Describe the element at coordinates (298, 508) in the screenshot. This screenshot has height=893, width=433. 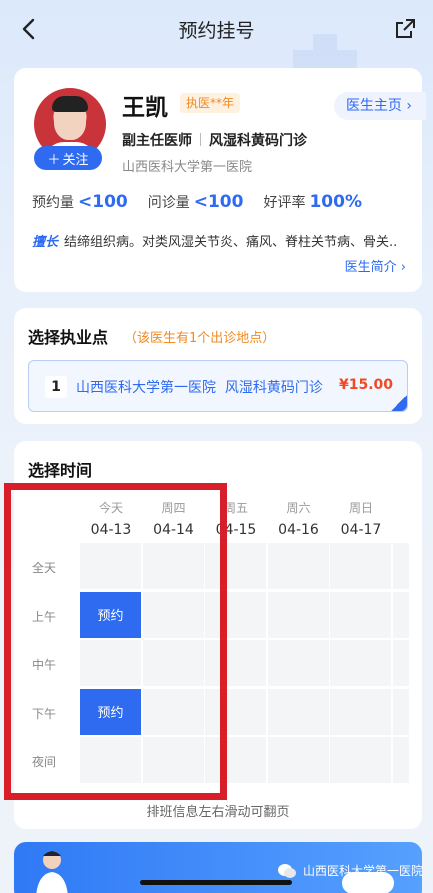
I see `day-week-label: 周六` at that location.